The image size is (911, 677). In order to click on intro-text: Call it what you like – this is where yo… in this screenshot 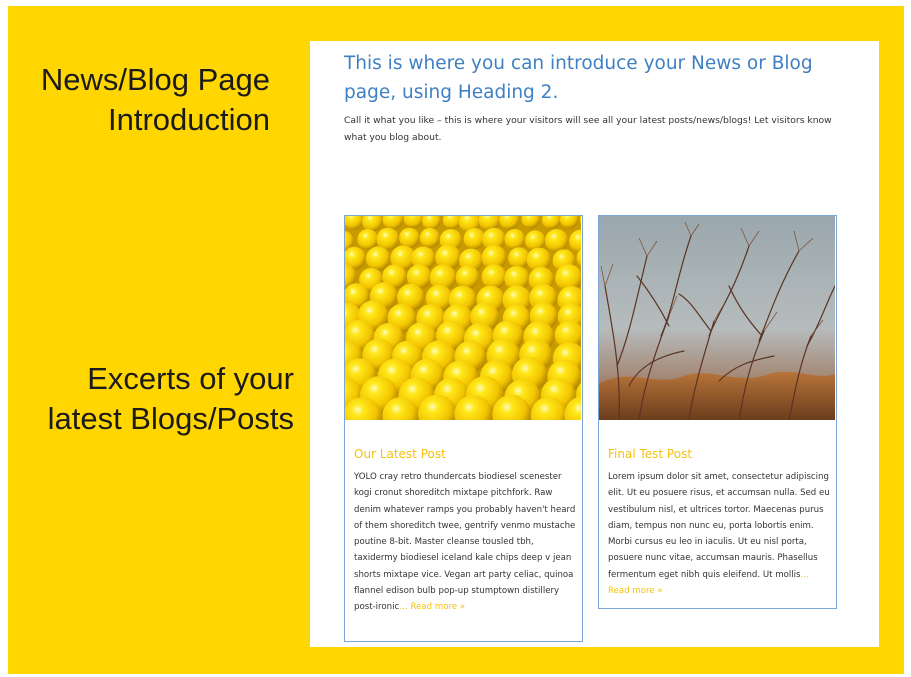, I will do `click(588, 129)`.